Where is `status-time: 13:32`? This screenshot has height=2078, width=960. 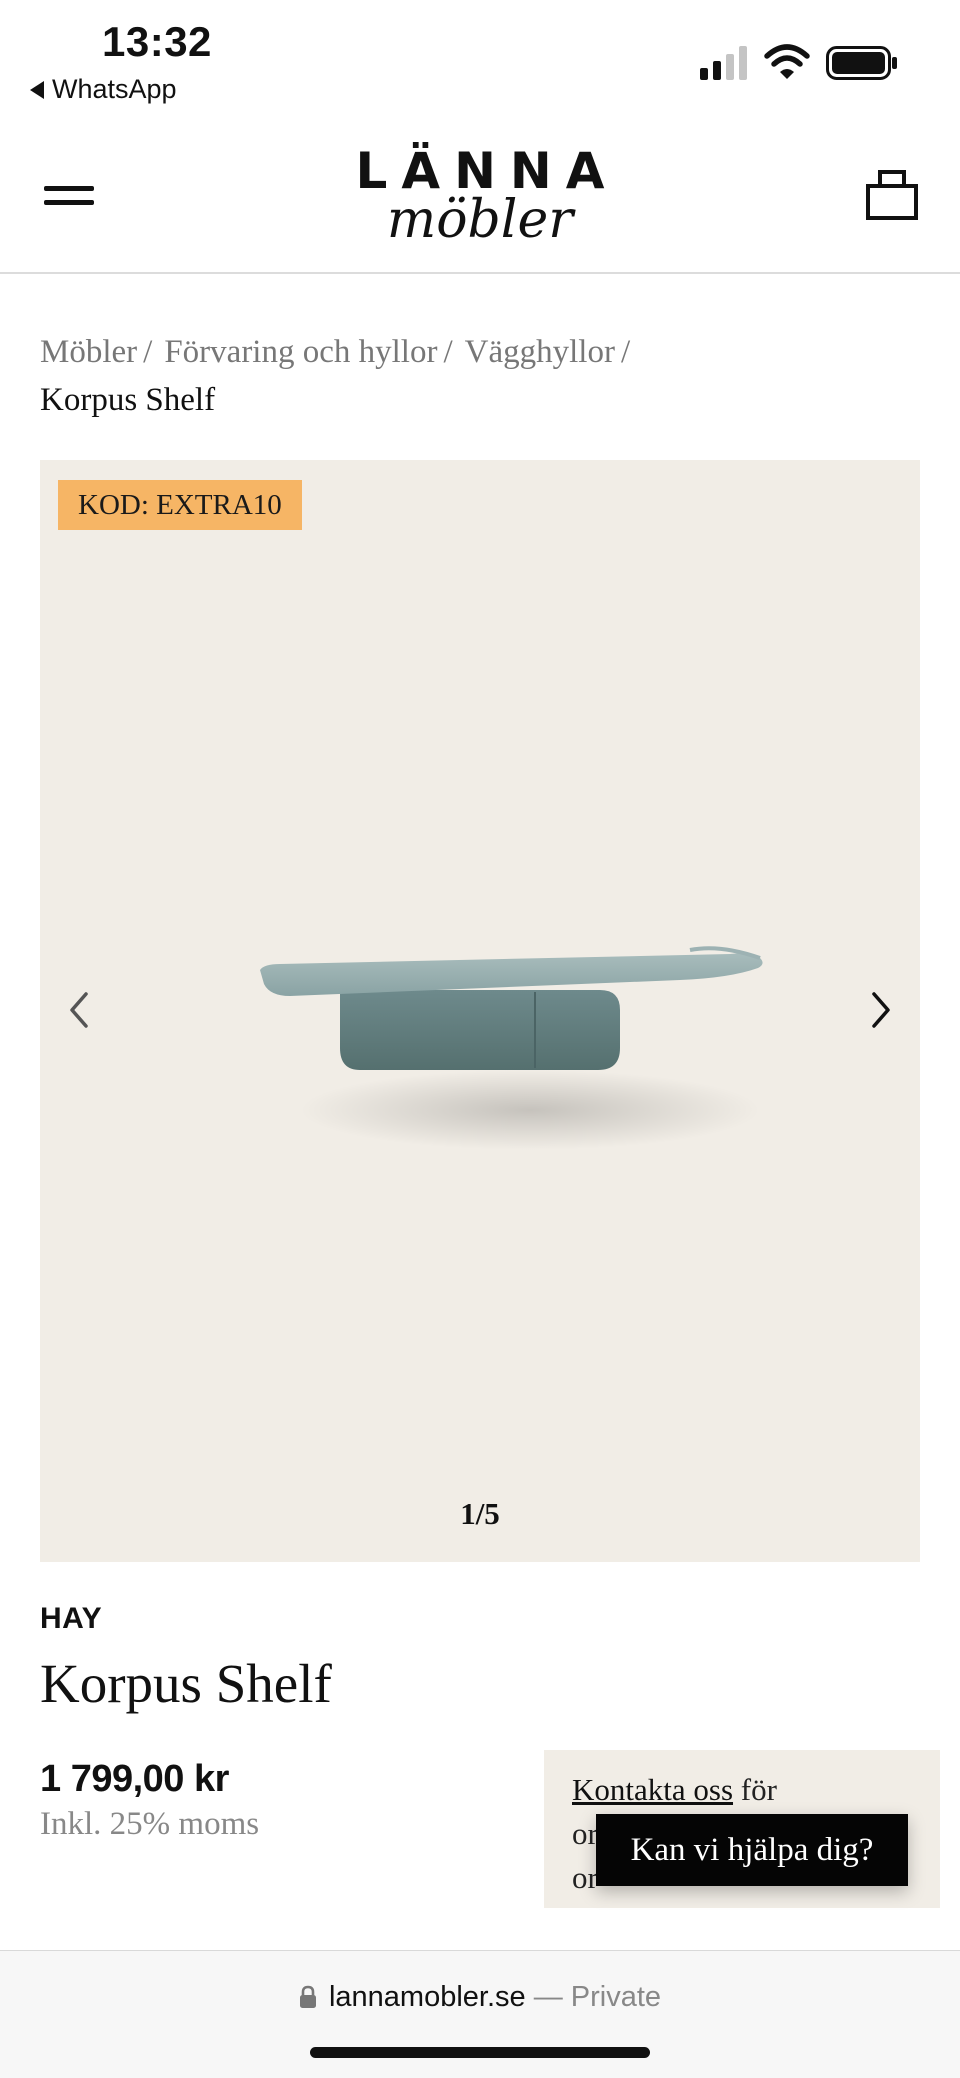
status-time: 13:32 is located at coordinates (157, 41).